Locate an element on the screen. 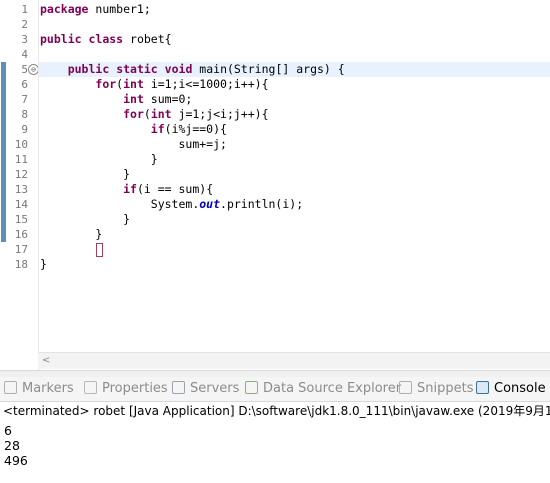 The width and height of the screenshot is (550, 483). bracket-match-marker is located at coordinates (99, 250).